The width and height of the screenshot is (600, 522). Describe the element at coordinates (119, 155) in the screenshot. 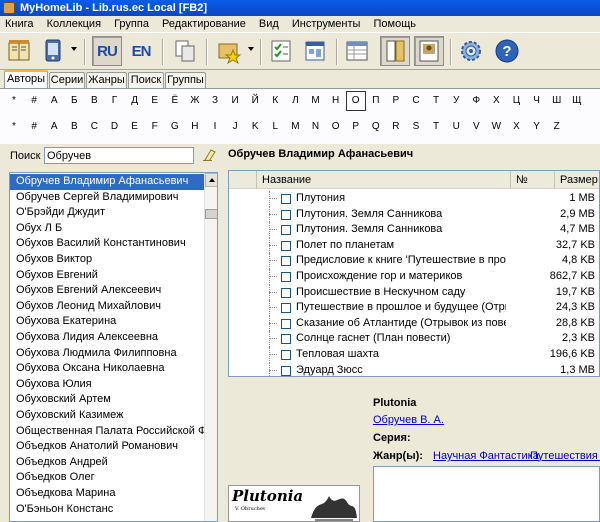

I see `search-input` at that location.